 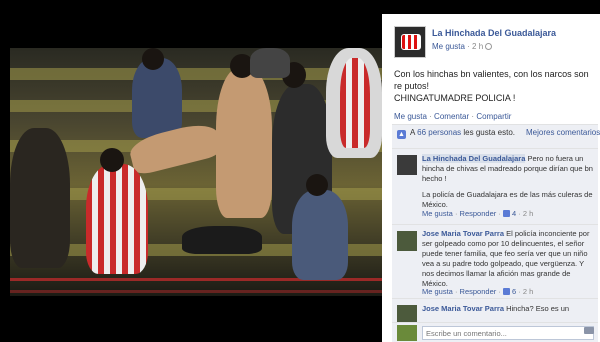 What do you see at coordinates (508, 333) in the screenshot?
I see `comment-input` at bounding box center [508, 333].